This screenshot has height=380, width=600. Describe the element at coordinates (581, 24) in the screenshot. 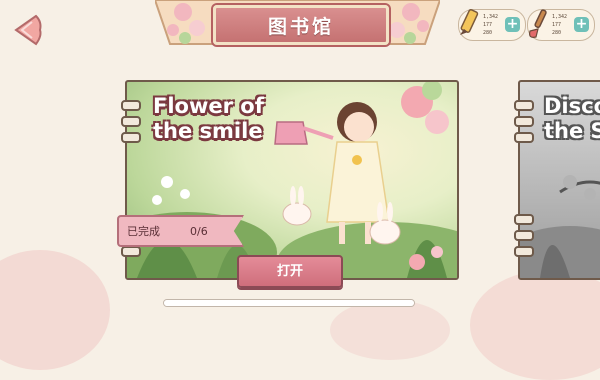

I see `add-brush-button: +` at that location.